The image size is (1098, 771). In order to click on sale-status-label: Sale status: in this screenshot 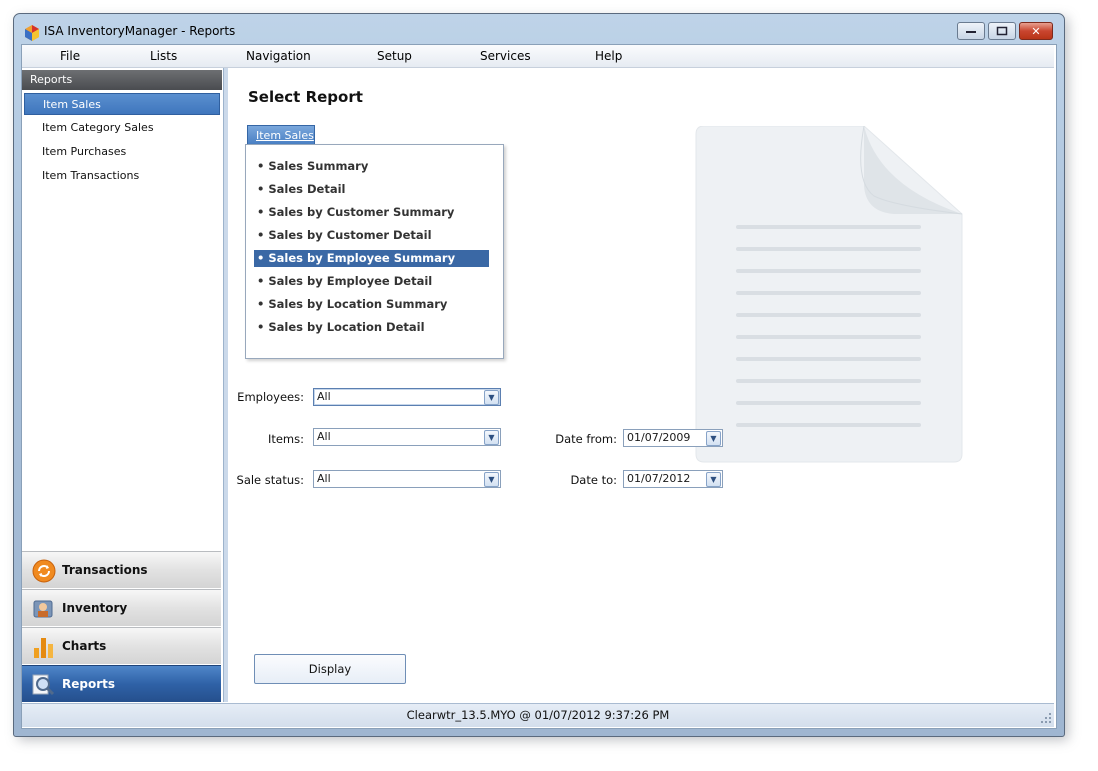, I will do `click(270, 480)`.